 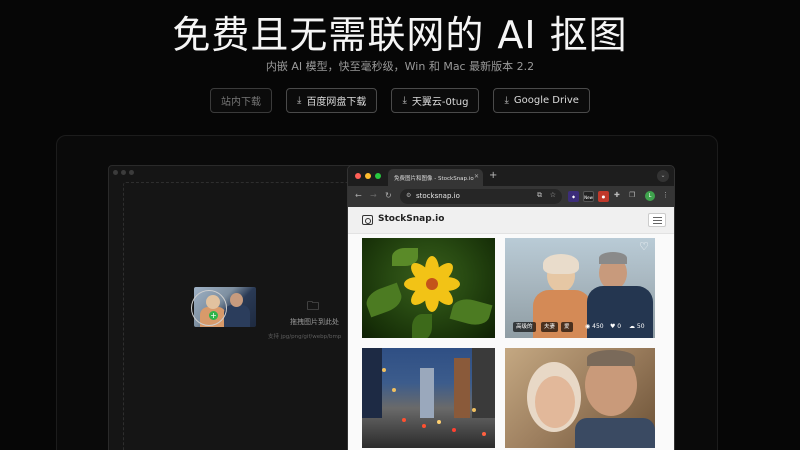 What do you see at coordinates (358, 195) in the screenshot?
I see `back-icon: ←` at bounding box center [358, 195].